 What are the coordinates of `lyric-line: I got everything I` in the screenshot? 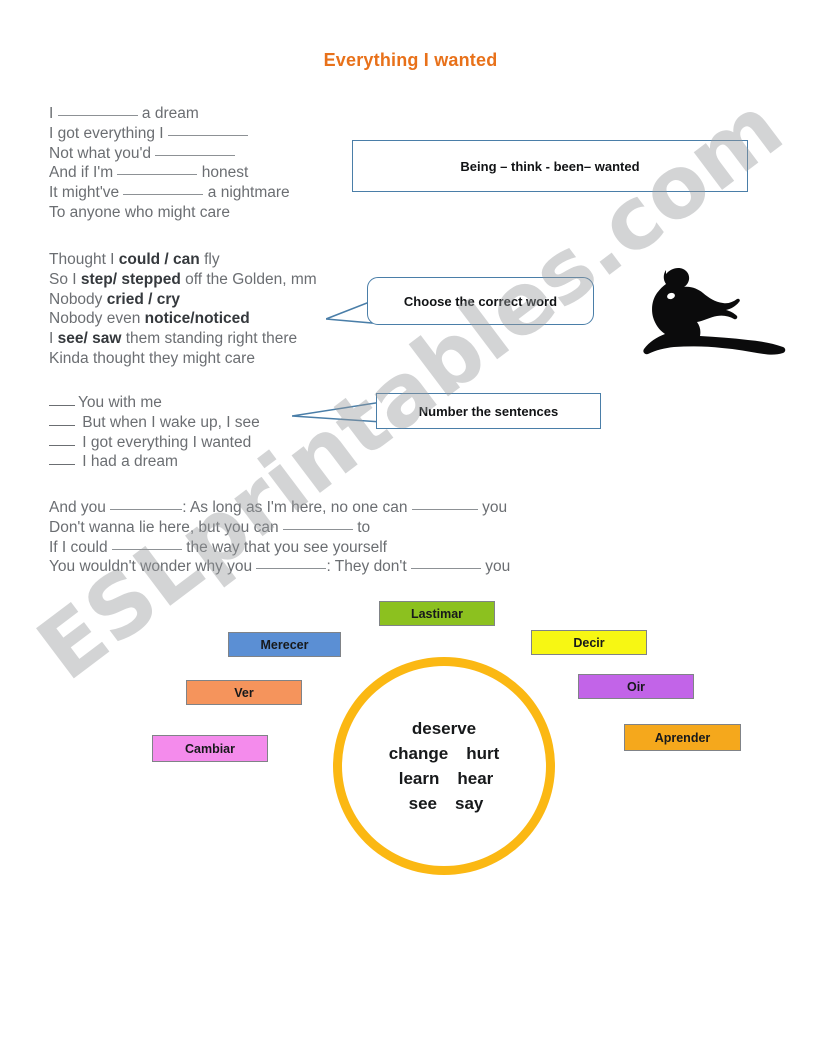 It's located at (169, 134).